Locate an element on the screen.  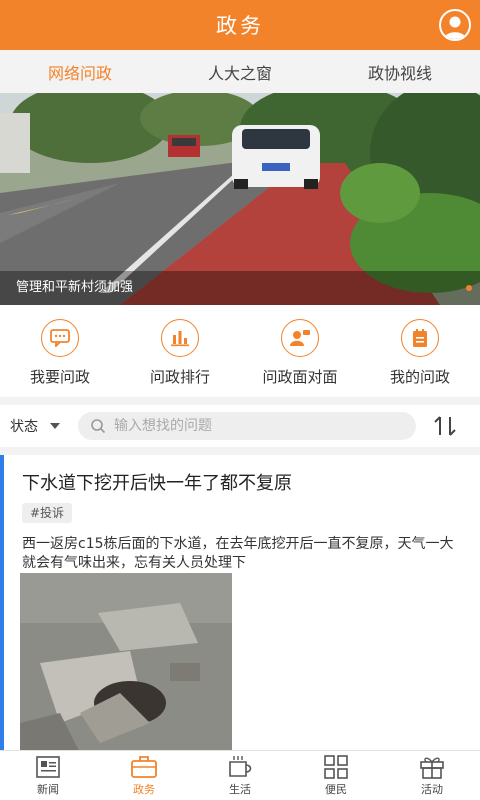
quick-face-to-face: 问政面对面 is located at coordinates (300, 351).